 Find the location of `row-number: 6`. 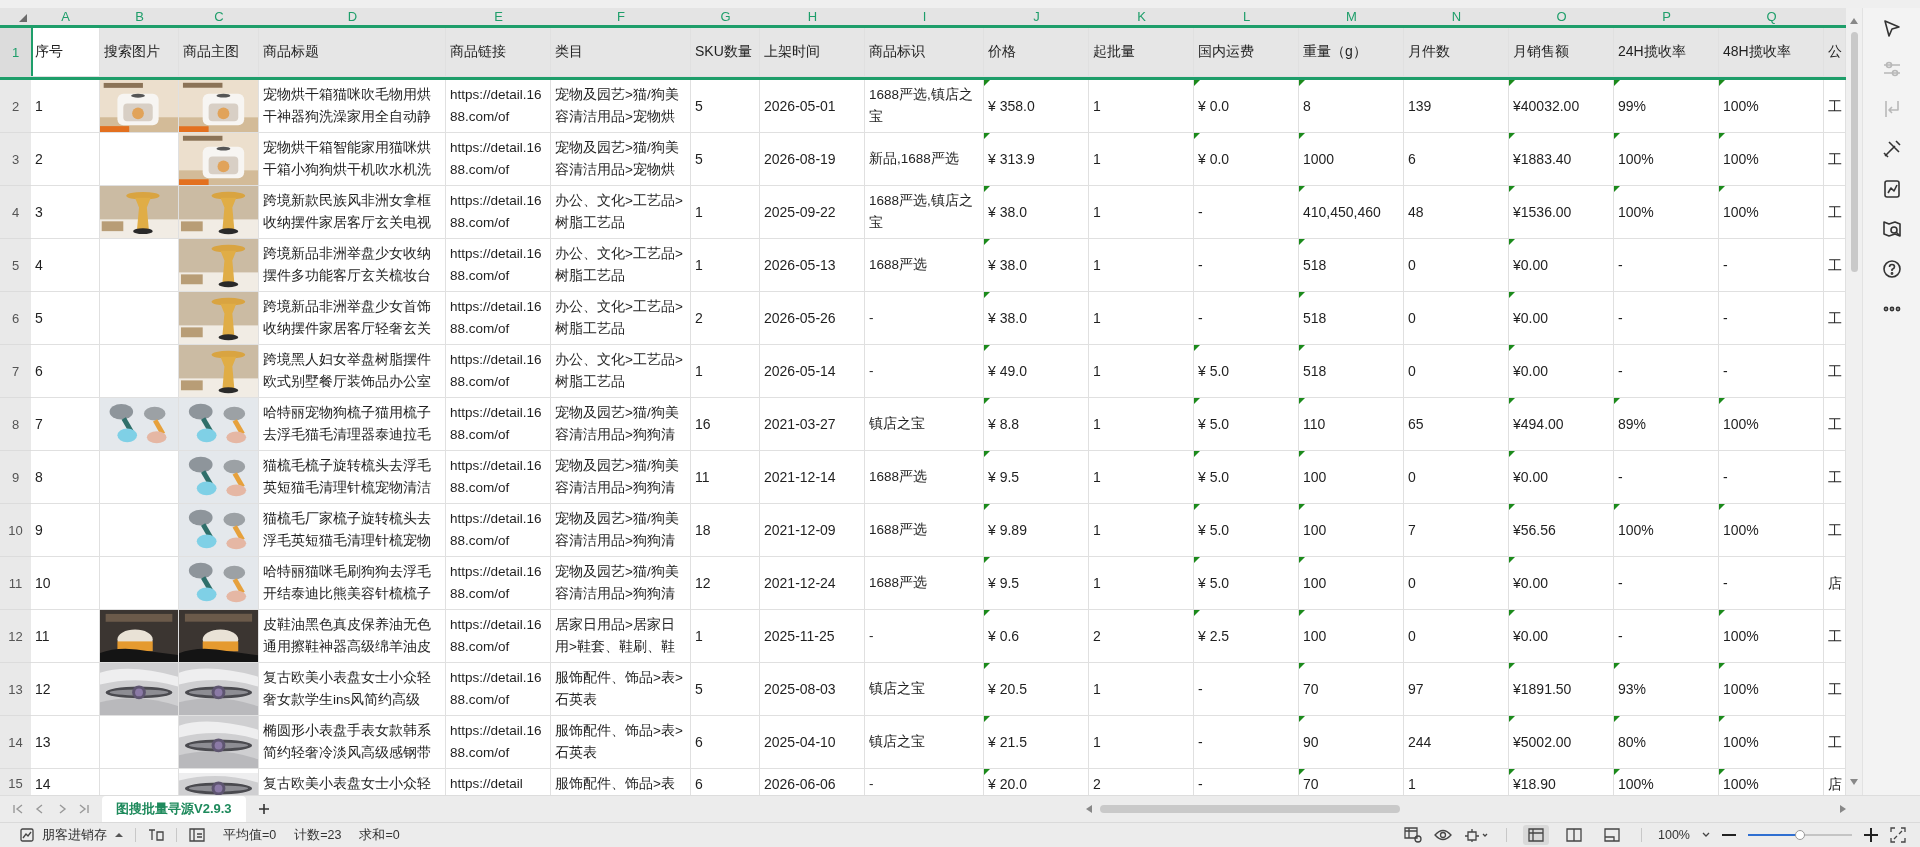

row-number: 6 is located at coordinates (15, 318).